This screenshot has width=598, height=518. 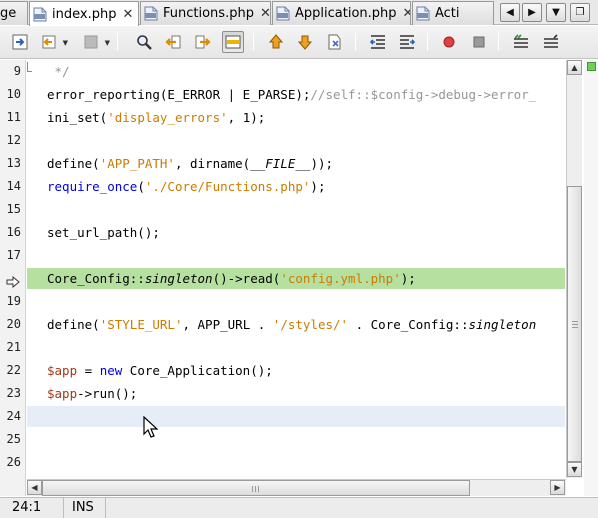 I want to click on line-number: 23, so click(x=10, y=393).